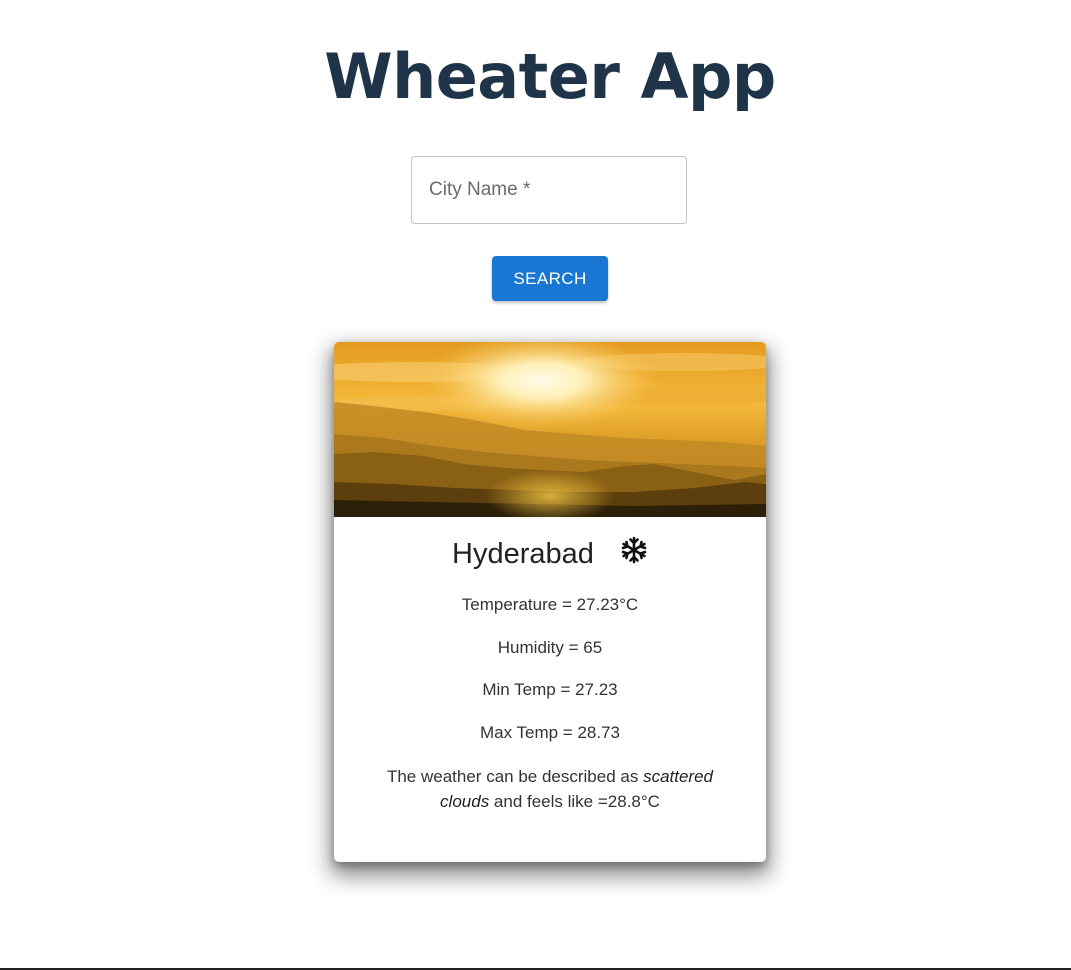 This screenshot has height=970, width=1071. I want to click on city-name: Hyderabad, so click(523, 553).